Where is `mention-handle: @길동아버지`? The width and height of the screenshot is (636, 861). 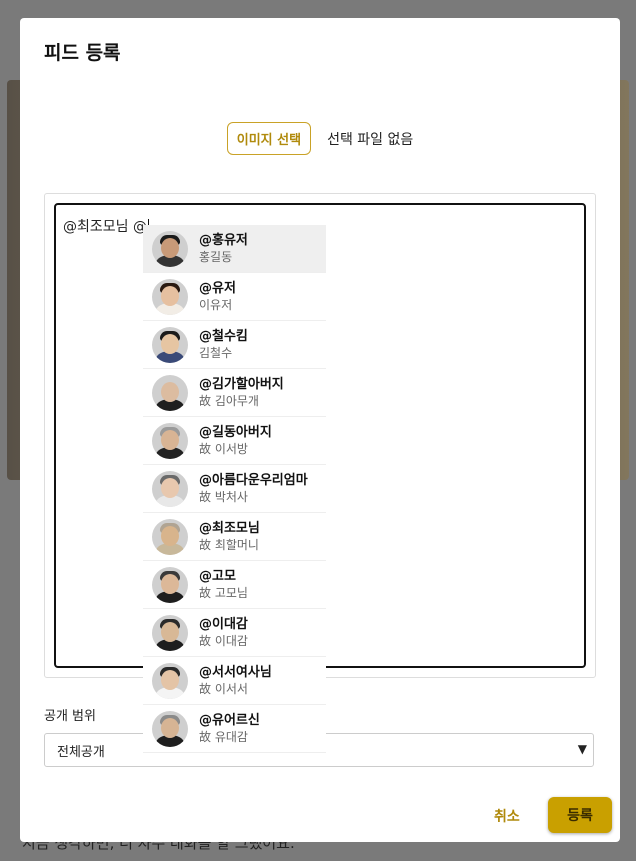
mention-handle: @길동아버지 is located at coordinates (235, 432).